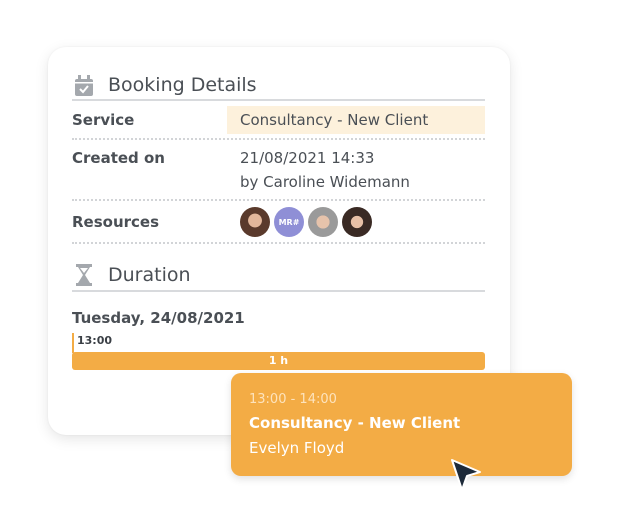 The height and width of the screenshot is (524, 620). I want to click on booking-bar: 1 h, so click(278, 361).